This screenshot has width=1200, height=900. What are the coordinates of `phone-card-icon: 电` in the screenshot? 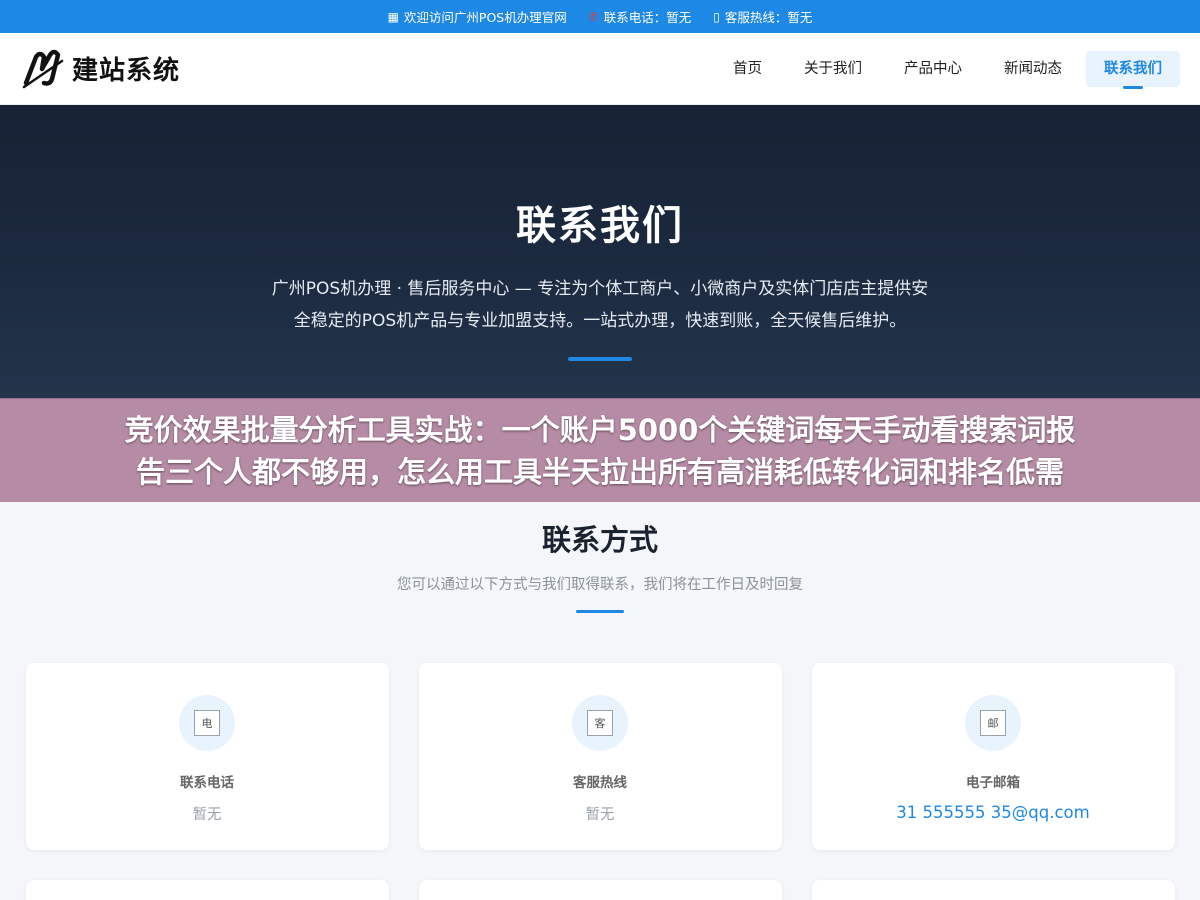 It's located at (207, 723).